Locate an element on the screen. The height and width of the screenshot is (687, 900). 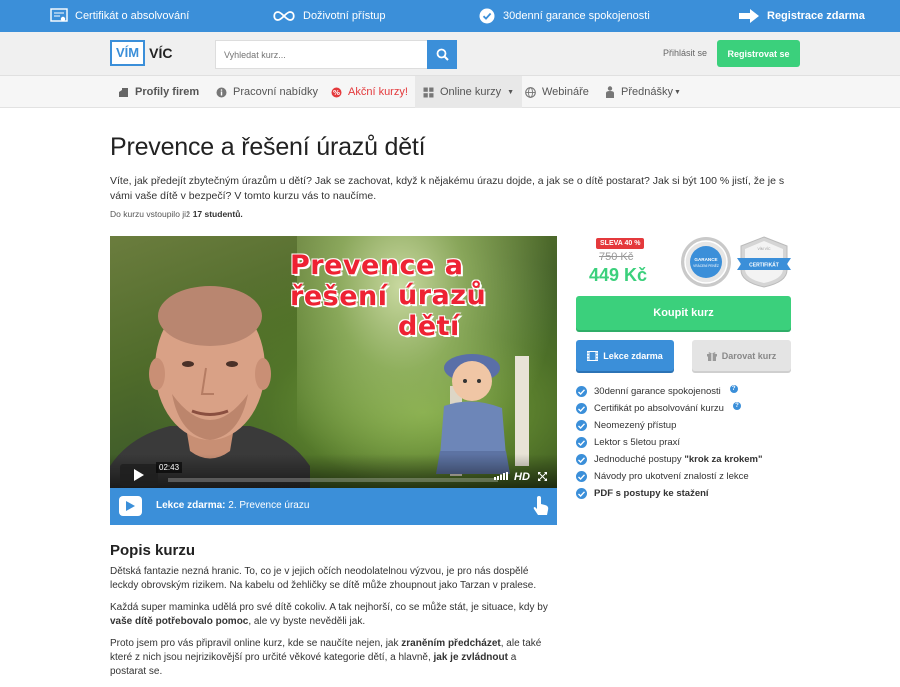
feature-item: Certifikát po absolvování kurzu? is located at coordinates (669, 408).